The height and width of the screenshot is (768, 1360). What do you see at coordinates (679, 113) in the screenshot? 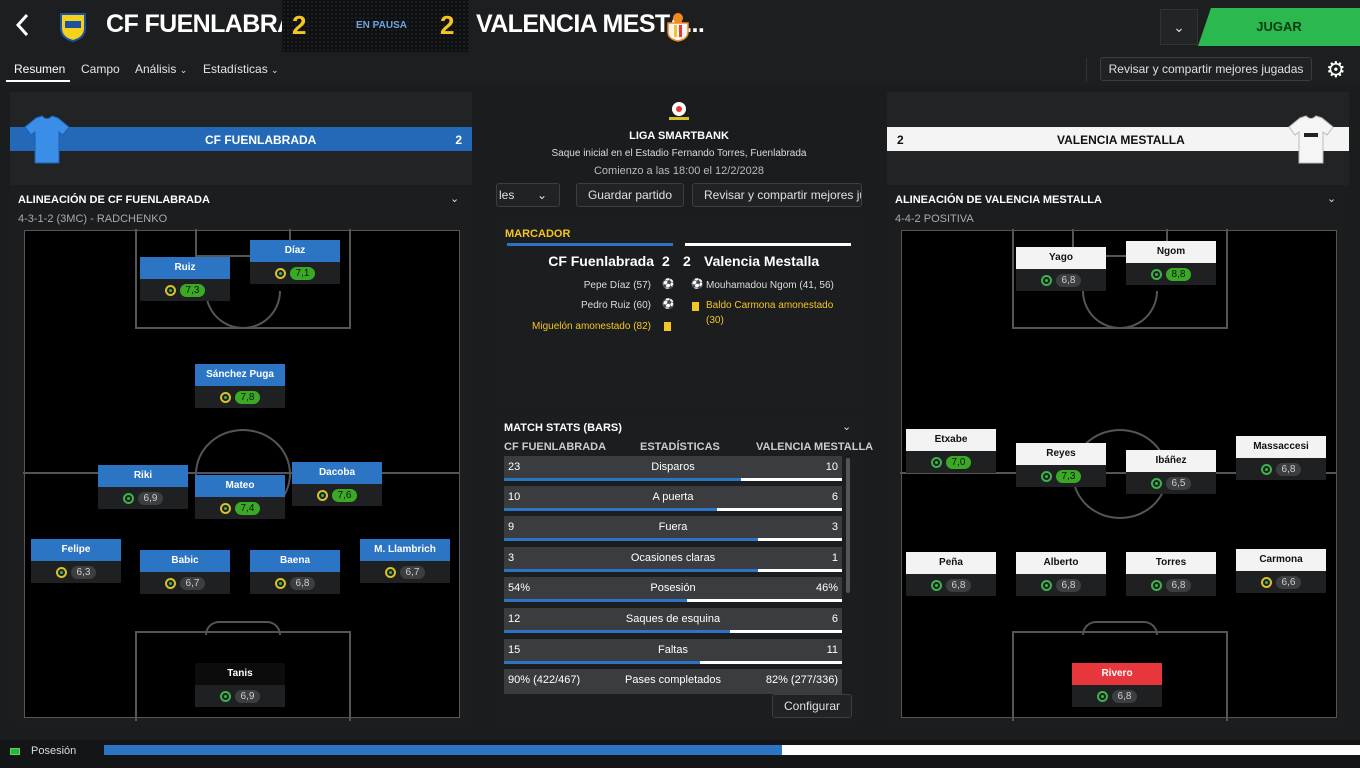
I see `league-logo-icon` at bounding box center [679, 113].